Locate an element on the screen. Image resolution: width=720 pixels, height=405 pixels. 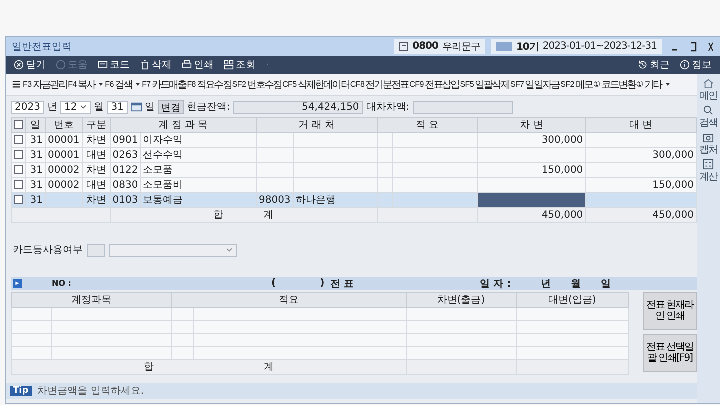
voucher-month-label: 월 is located at coordinates (576, 284).